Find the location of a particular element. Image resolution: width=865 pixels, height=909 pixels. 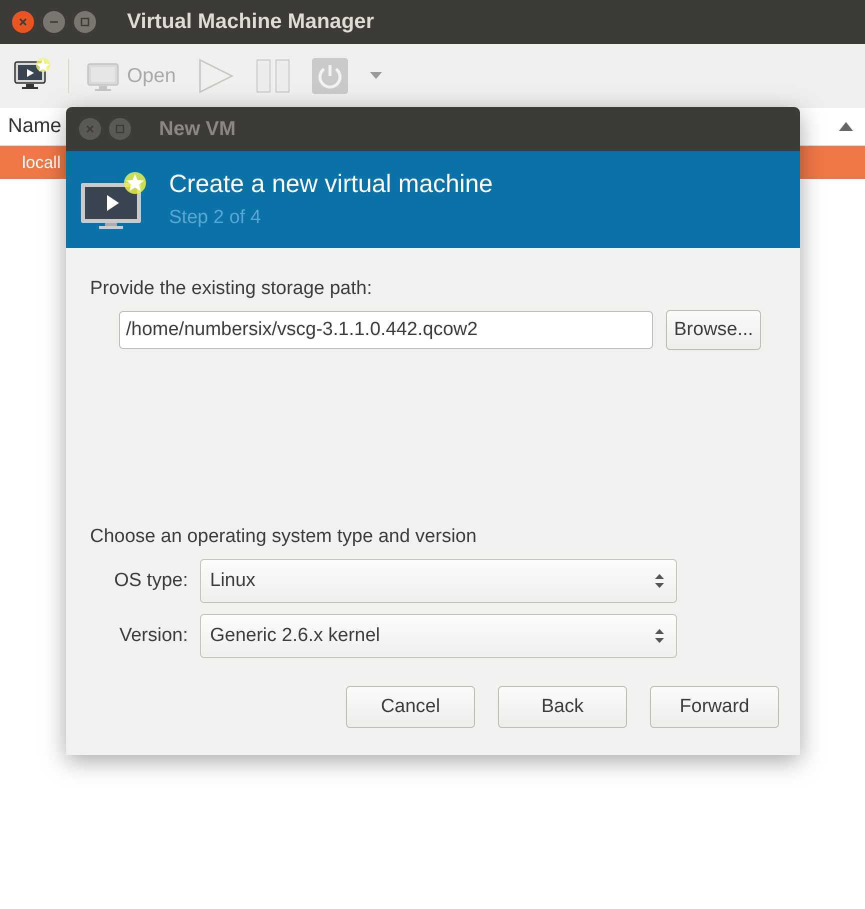

step-indicator: Step 2 of 4 is located at coordinates (215, 218).